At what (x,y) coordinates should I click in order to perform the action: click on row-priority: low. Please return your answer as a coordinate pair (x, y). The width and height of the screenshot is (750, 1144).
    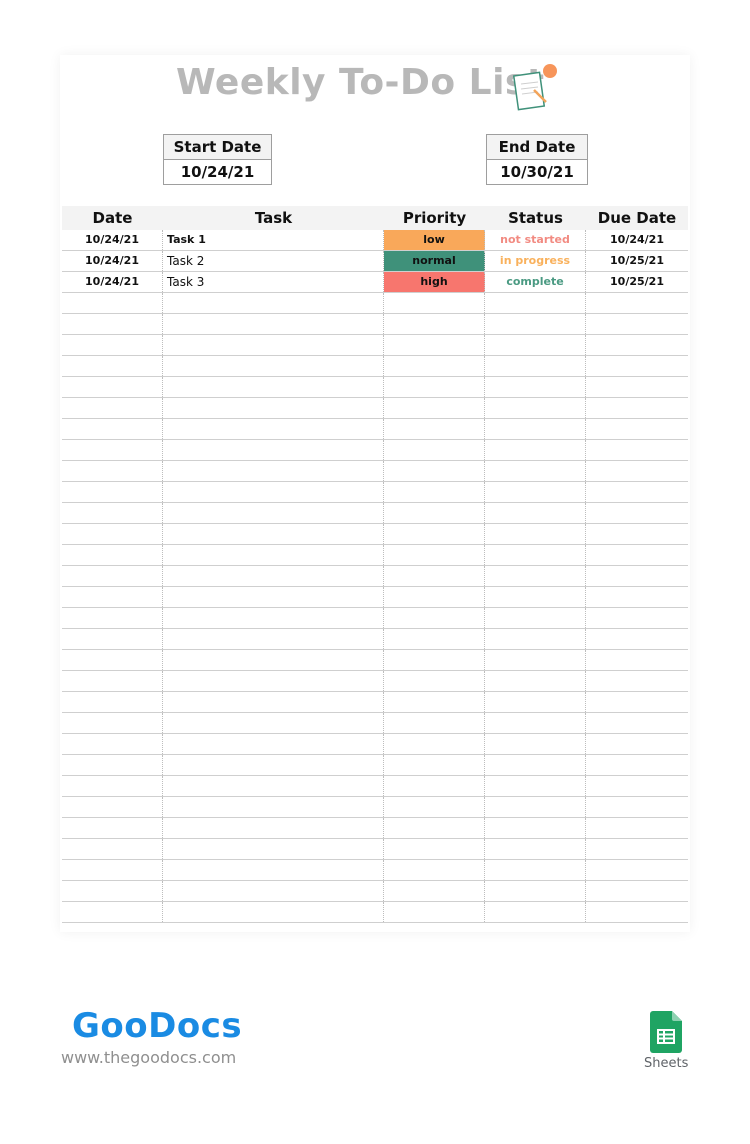
    Looking at the image, I should click on (434, 240).